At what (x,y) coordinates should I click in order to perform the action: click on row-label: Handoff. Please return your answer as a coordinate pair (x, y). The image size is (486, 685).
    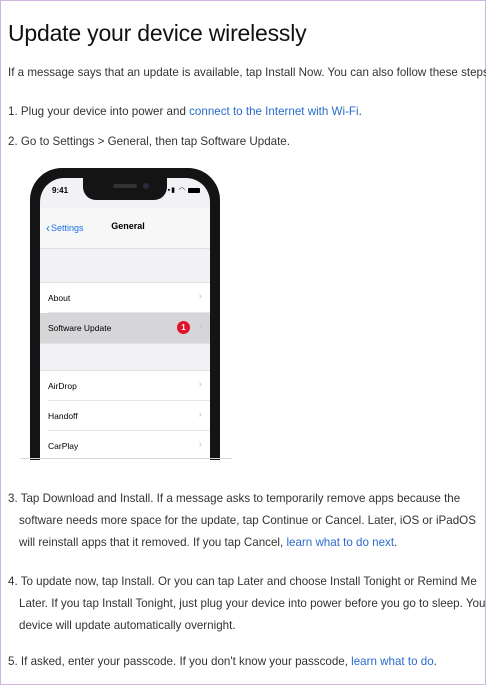
    Looking at the image, I should click on (63, 416).